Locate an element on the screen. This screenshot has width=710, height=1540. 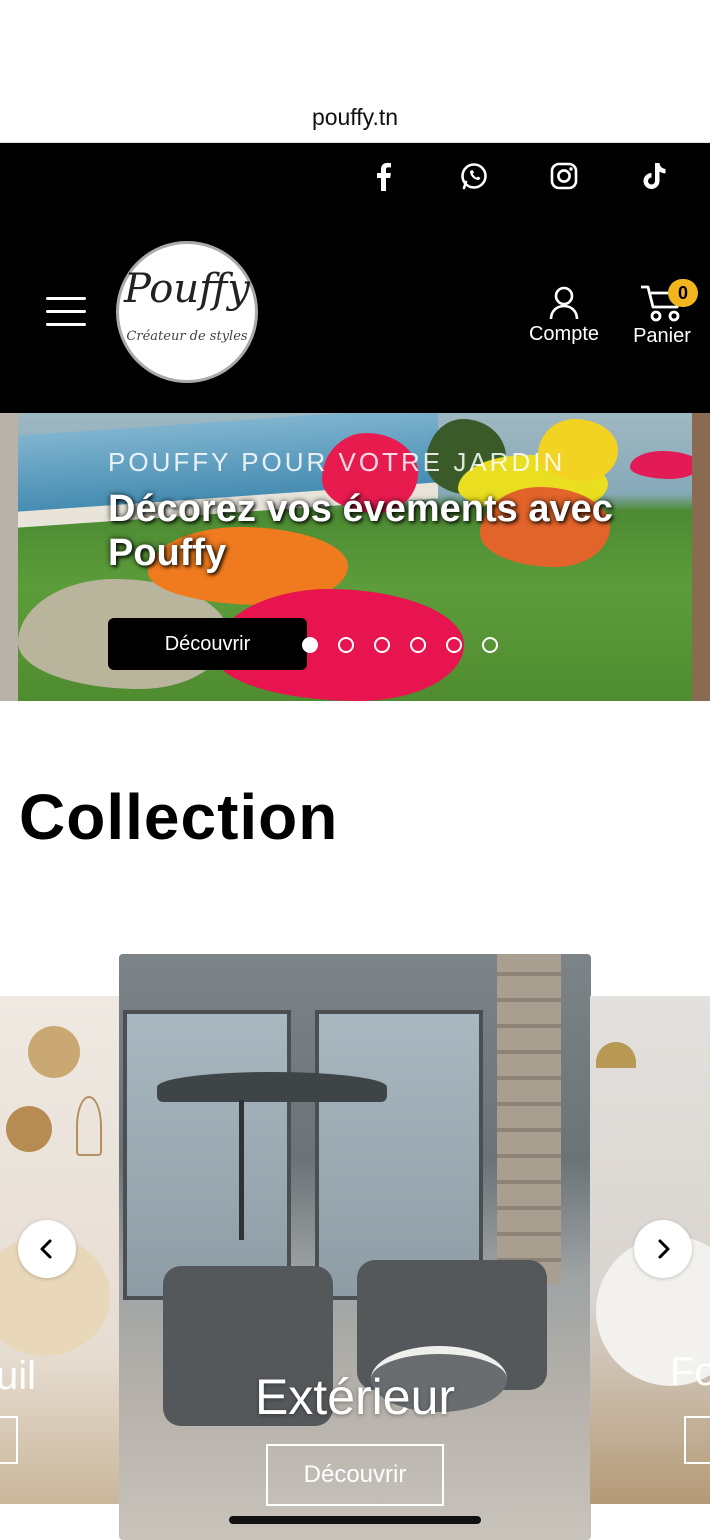
browser-url: pouffy.tn is located at coordinates (355, 117).